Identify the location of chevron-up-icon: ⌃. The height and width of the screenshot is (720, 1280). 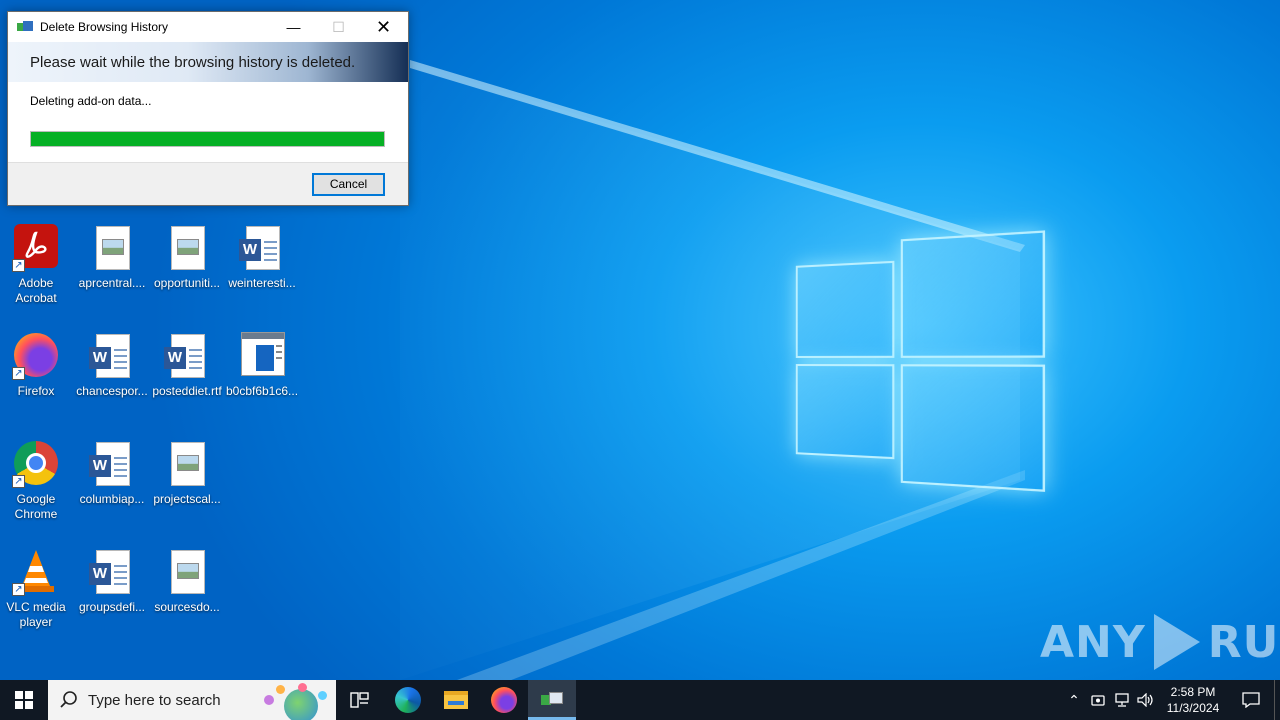
(1074, 699).